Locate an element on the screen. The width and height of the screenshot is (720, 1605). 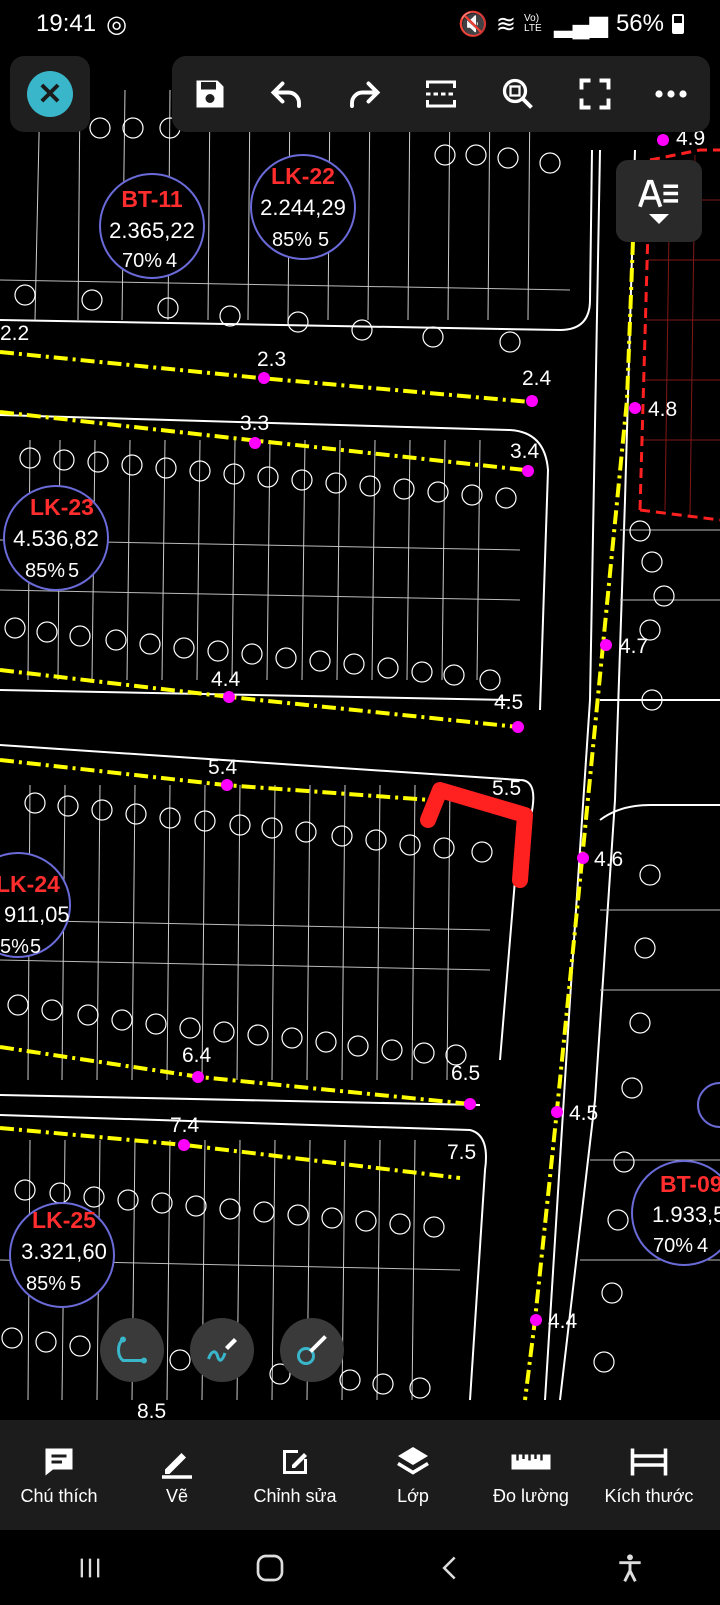
top-toolbar is located at coordinates (441, 94).